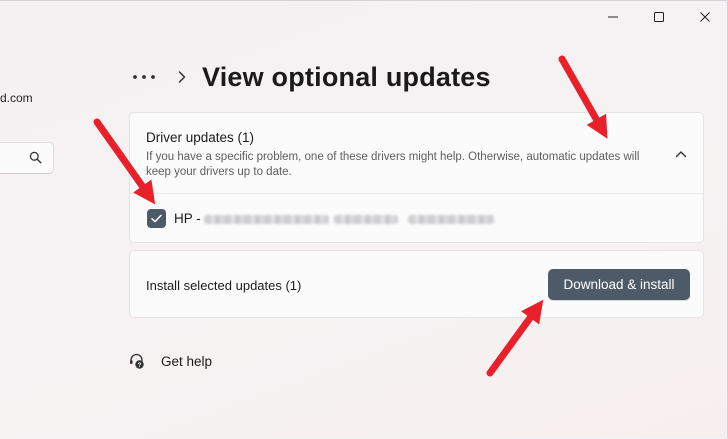 The image size is (728, 439). I want to click on maximize-icon, so click(659, 17).